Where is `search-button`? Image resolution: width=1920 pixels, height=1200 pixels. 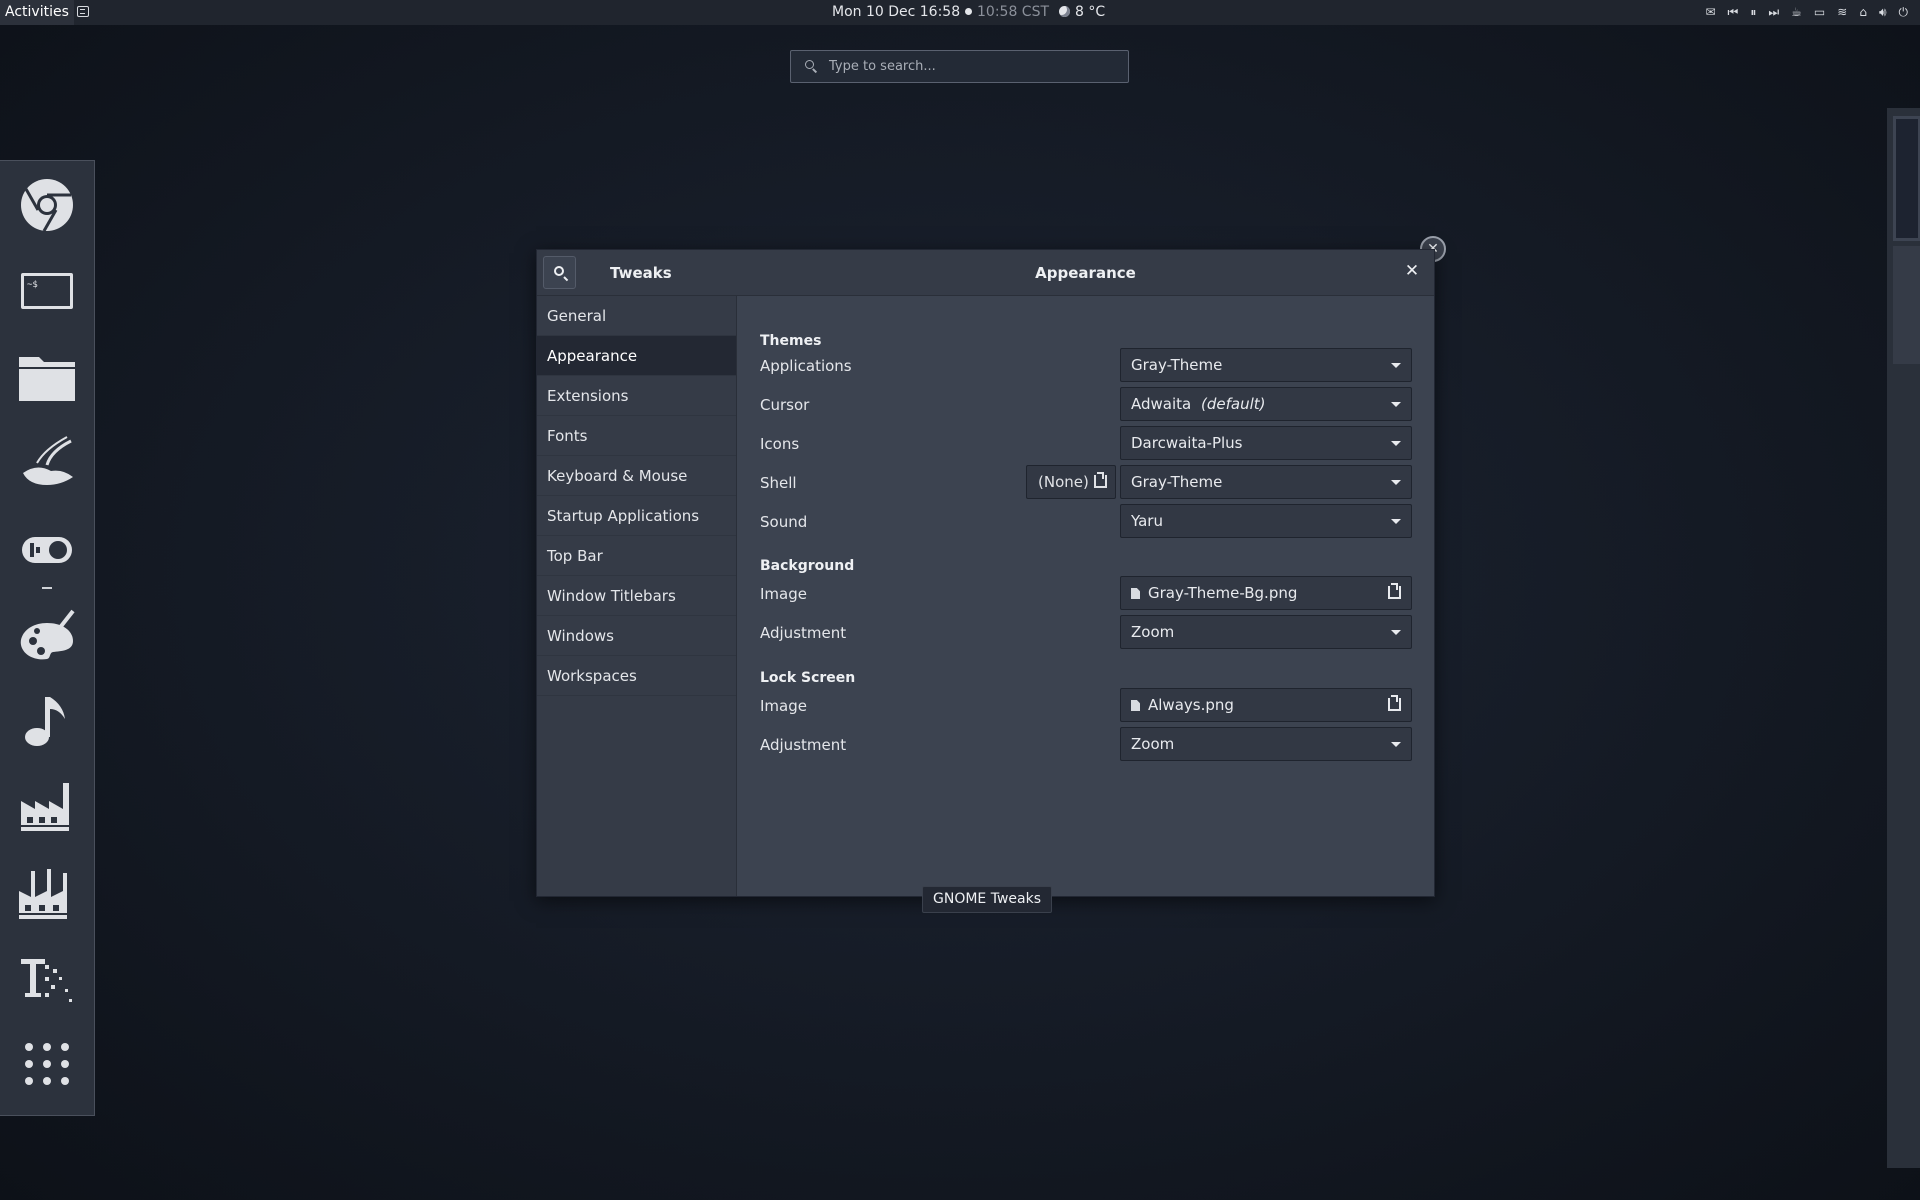
search-button is located at coordinates (559, 272).